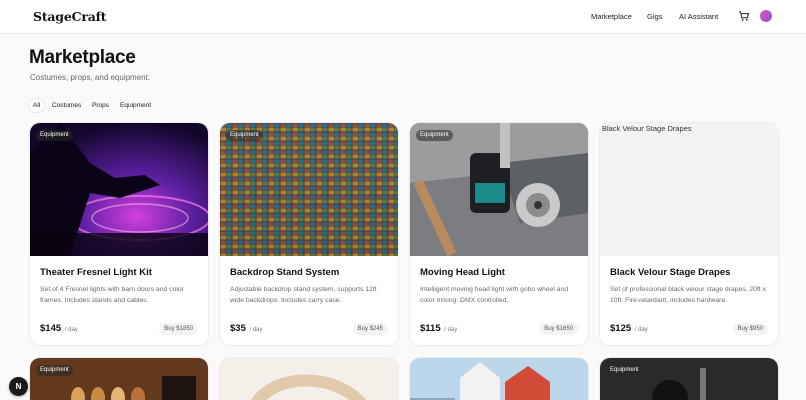  What do you see at coordinates (744, 16) in the screenshot?
I see `cart-icon` at bounding box center [744, 16].